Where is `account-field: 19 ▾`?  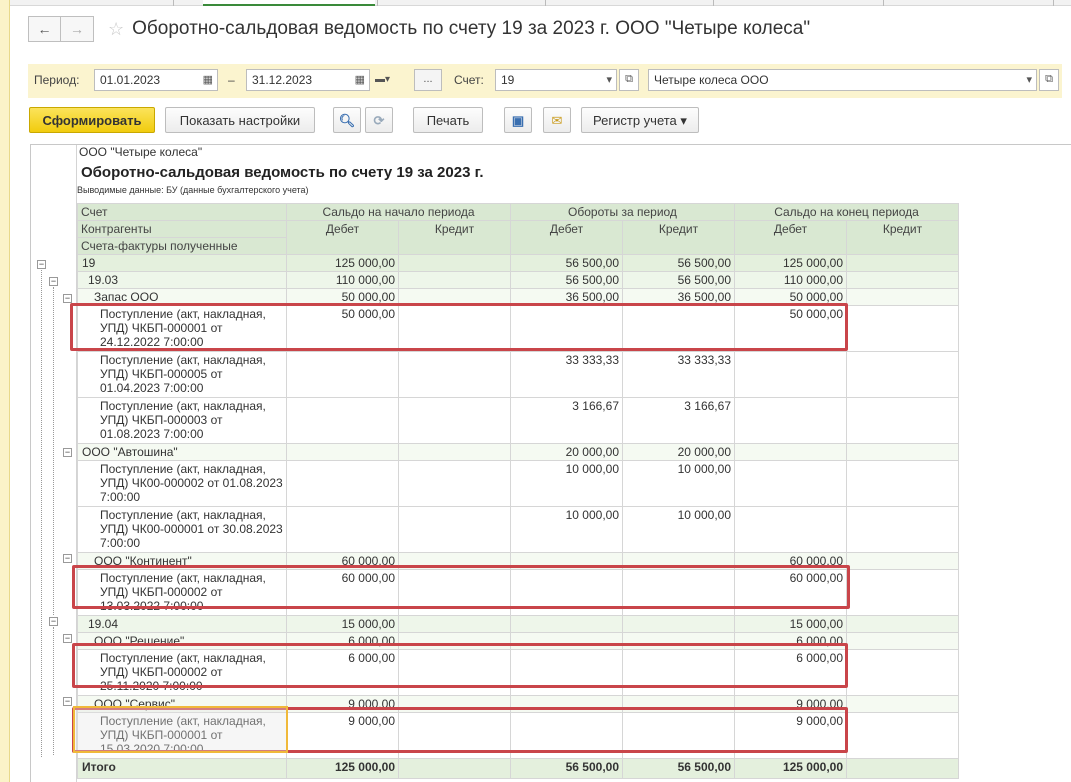 account-field: 19 ▾ is located at coordinates (556, 80).